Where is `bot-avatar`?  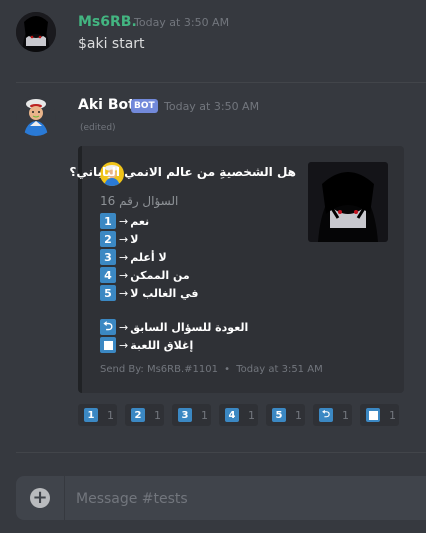
bot-avatar is located at coordinates (36, 116).